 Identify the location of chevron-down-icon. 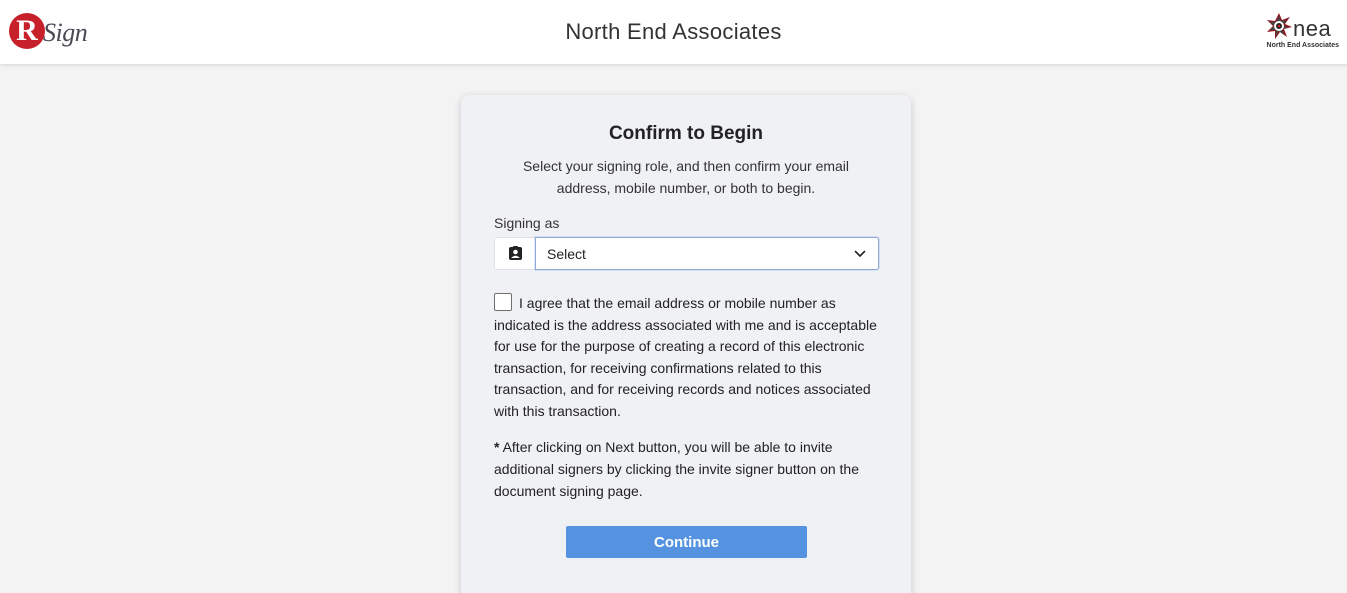
(860, 253).